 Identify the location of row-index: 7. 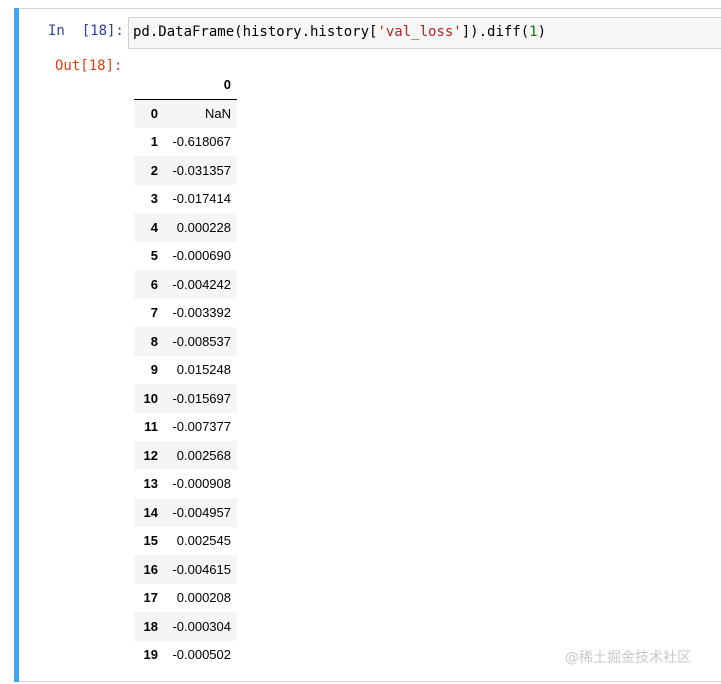
(154, 313).